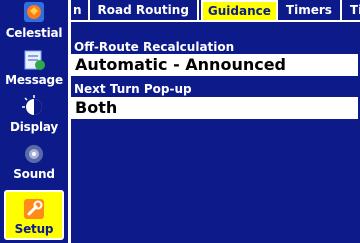 The width and height of the screenshot is (360, 243). I want to click on sidebar-item-label: Setup, so click(34, 229).